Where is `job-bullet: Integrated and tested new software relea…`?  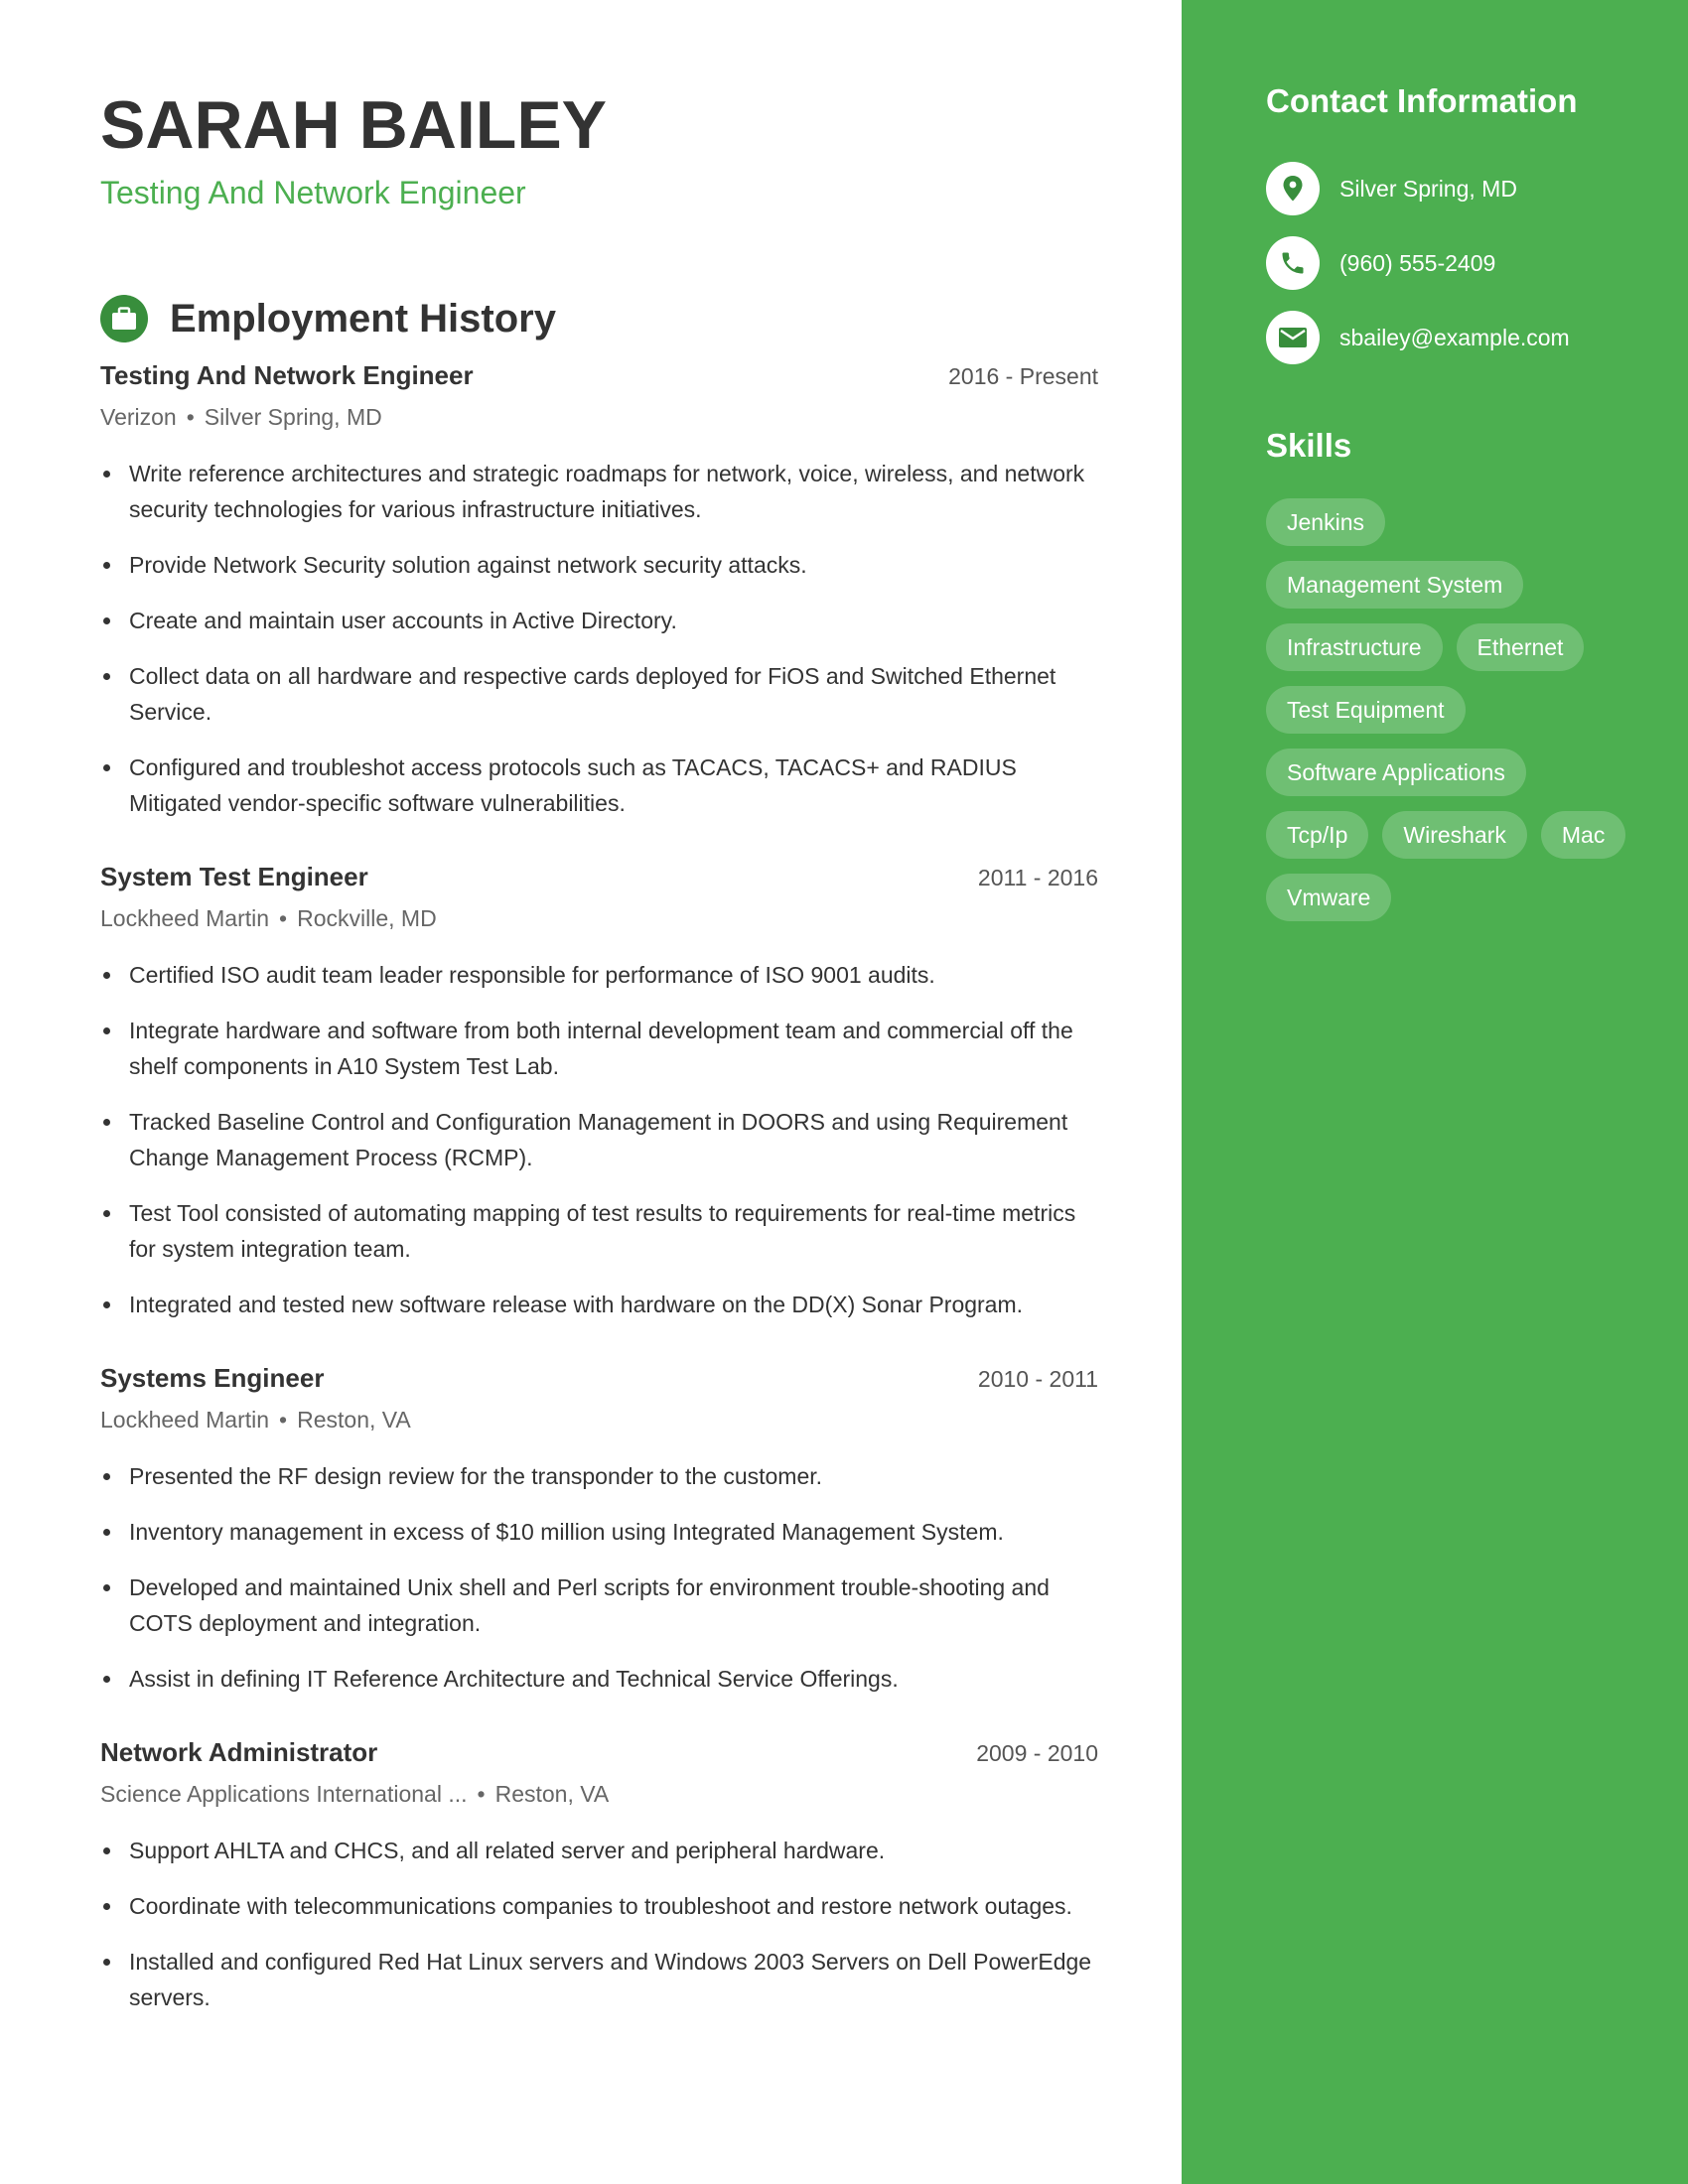 job-bullet: Integrated and tested new software relea… is located at coordinates (599, 1304).